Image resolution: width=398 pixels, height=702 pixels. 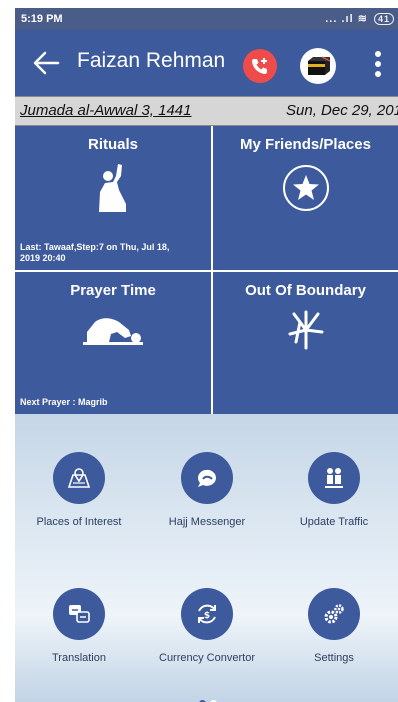 What do you see at coordinates (78, 658) in the screenshot?
I see `menu-label: Translation` at bounding box center [78, 658].